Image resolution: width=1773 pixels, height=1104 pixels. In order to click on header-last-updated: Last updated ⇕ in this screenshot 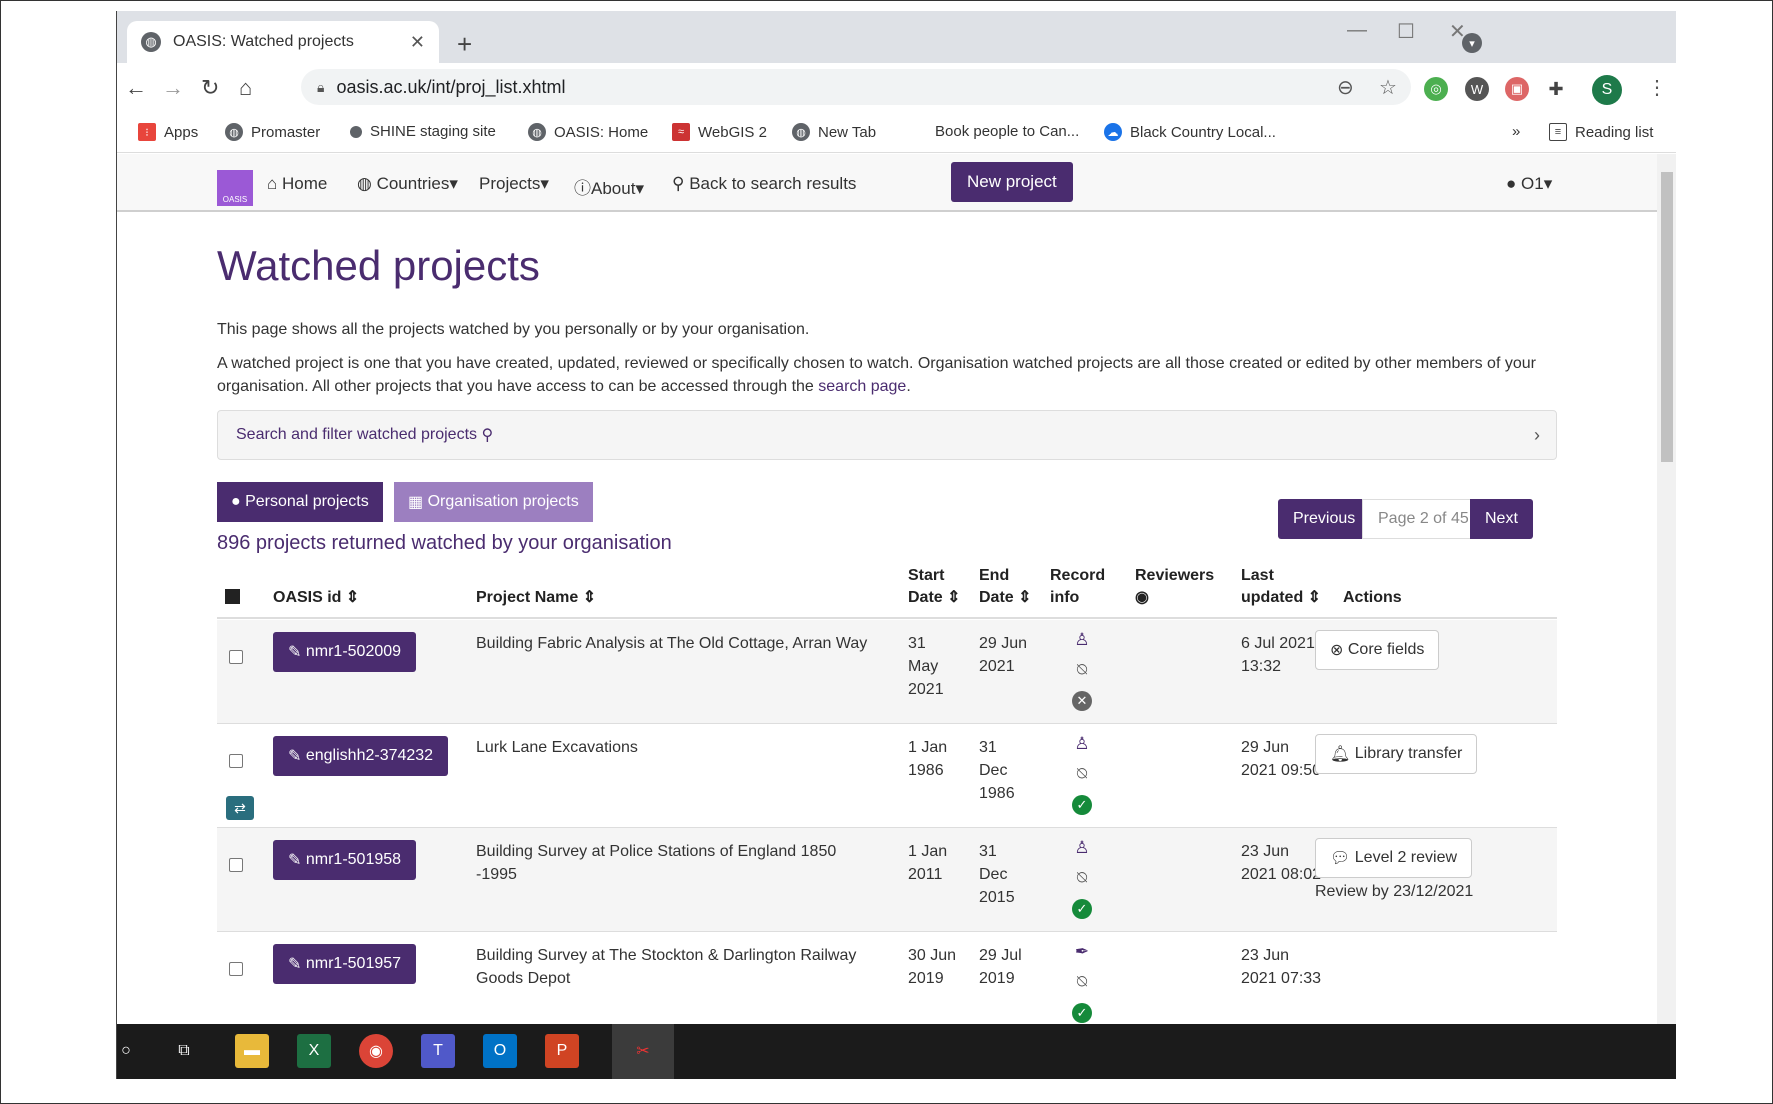, I will do `click(1281, 587)`.